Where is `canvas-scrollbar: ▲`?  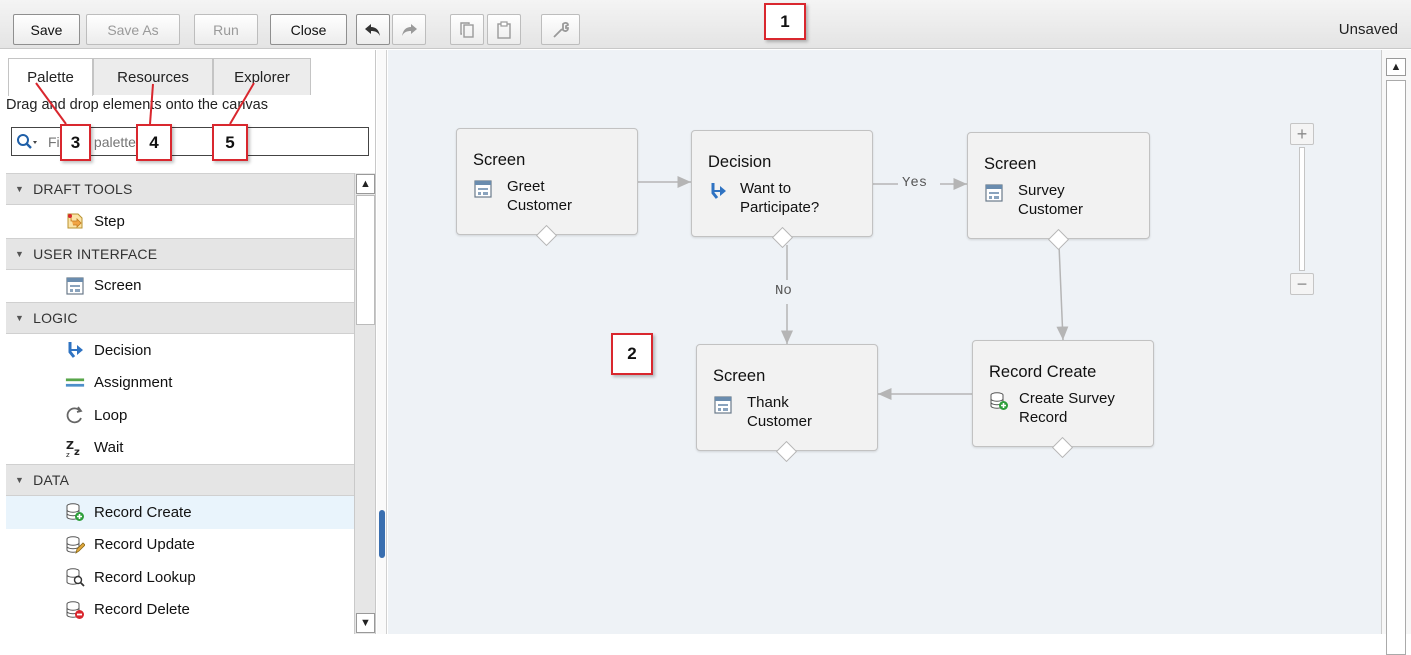
canvas-scrollbar: ▲ is located at coordinates (1396, 352).